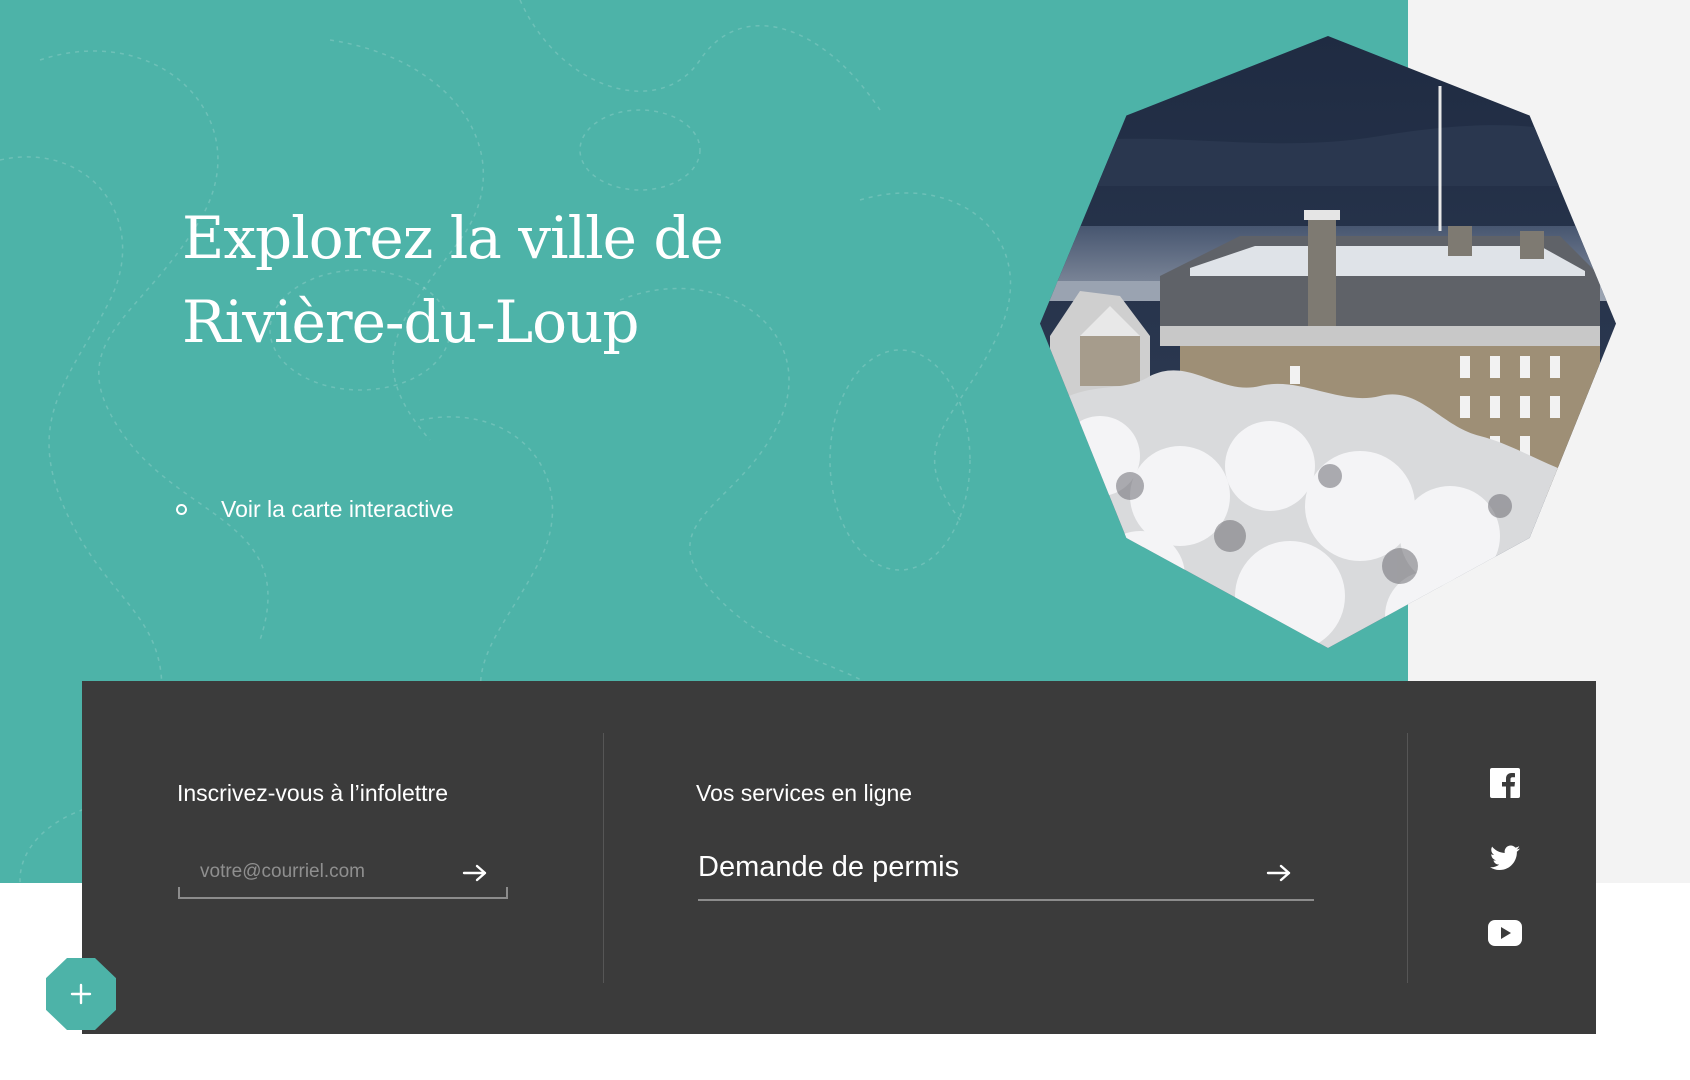 The image size is (1690, 1080). What do you see at coordinates (829, 867) in the screenshot?
I see `services-selected-value: Demande de permis` at bounding box center [829, 867].